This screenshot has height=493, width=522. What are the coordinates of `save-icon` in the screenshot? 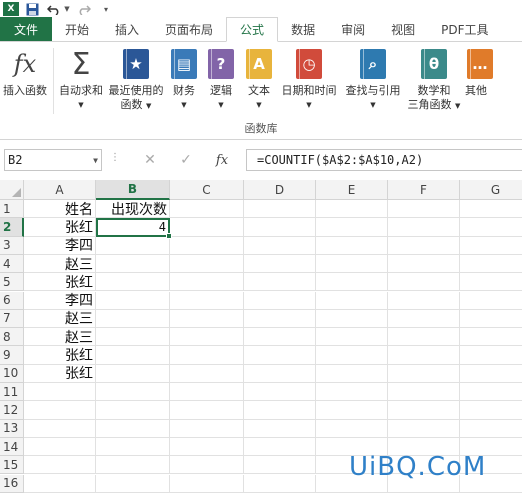 It's located at (32, 9).